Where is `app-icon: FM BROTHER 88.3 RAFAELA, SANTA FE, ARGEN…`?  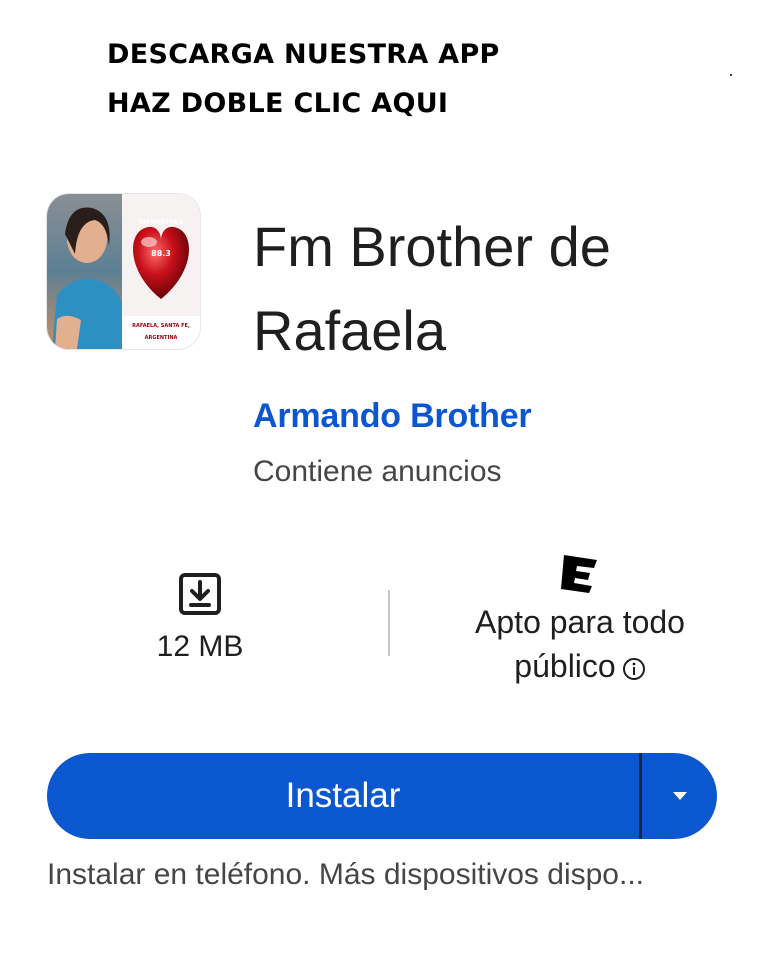 app-icon: FM BROTHER 88.3 RAFAELA, SANTA FE, ARGEN… is located at coordinates (123, 271).